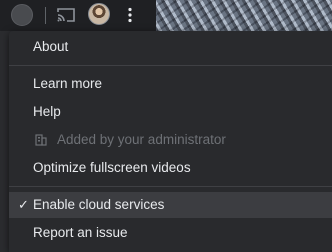  Describe the element at coordinates (41, 140) in the screenshot. I see `building-icon` at that location.